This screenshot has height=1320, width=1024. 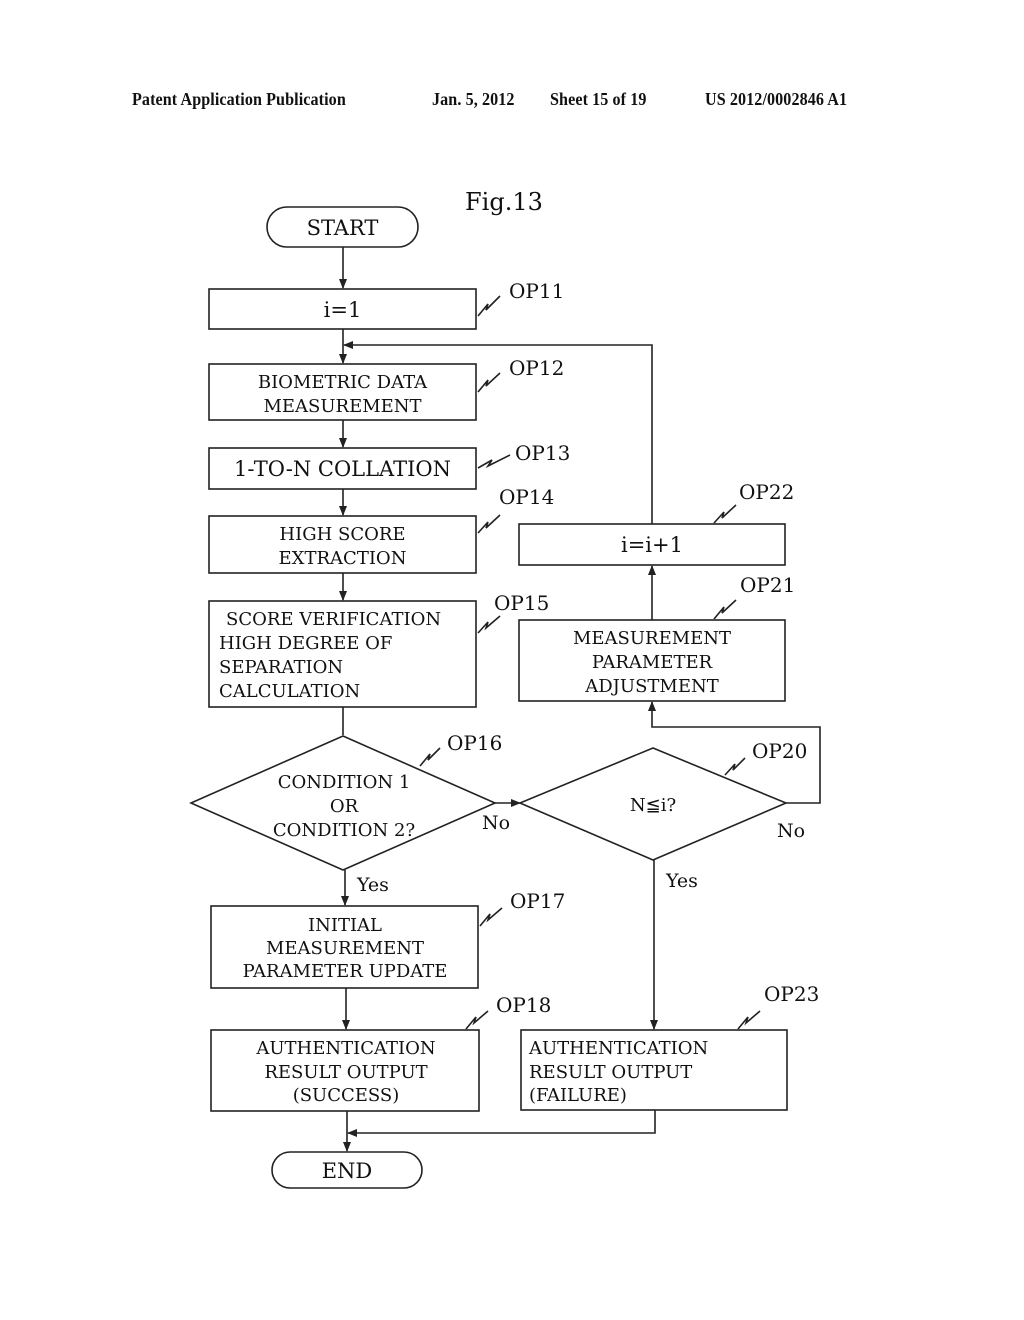 I want to click on step-op11: i=1 OP11, so click(x=386, y=304).